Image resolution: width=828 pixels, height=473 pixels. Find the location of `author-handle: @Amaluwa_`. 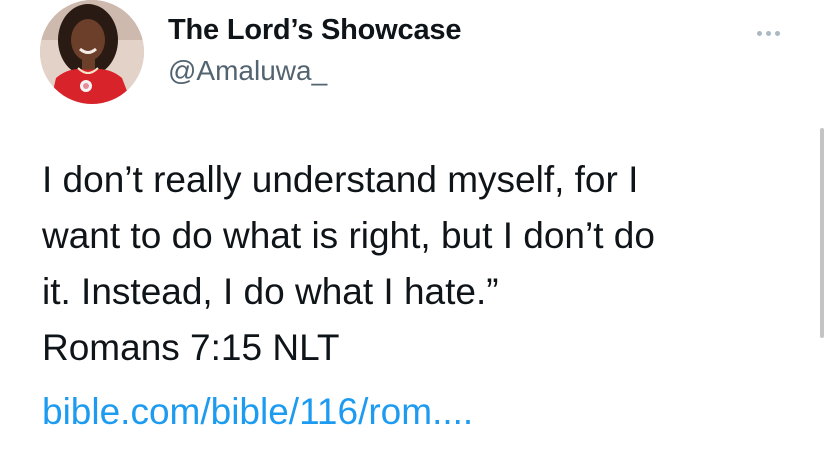

author-handle: @Amaluwa_ is located at coordinates (247, 71).